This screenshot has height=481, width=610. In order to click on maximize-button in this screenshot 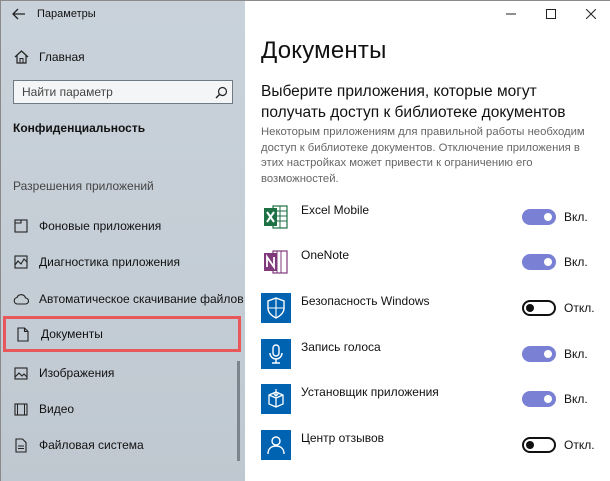, I will do `click(551, 14)`.